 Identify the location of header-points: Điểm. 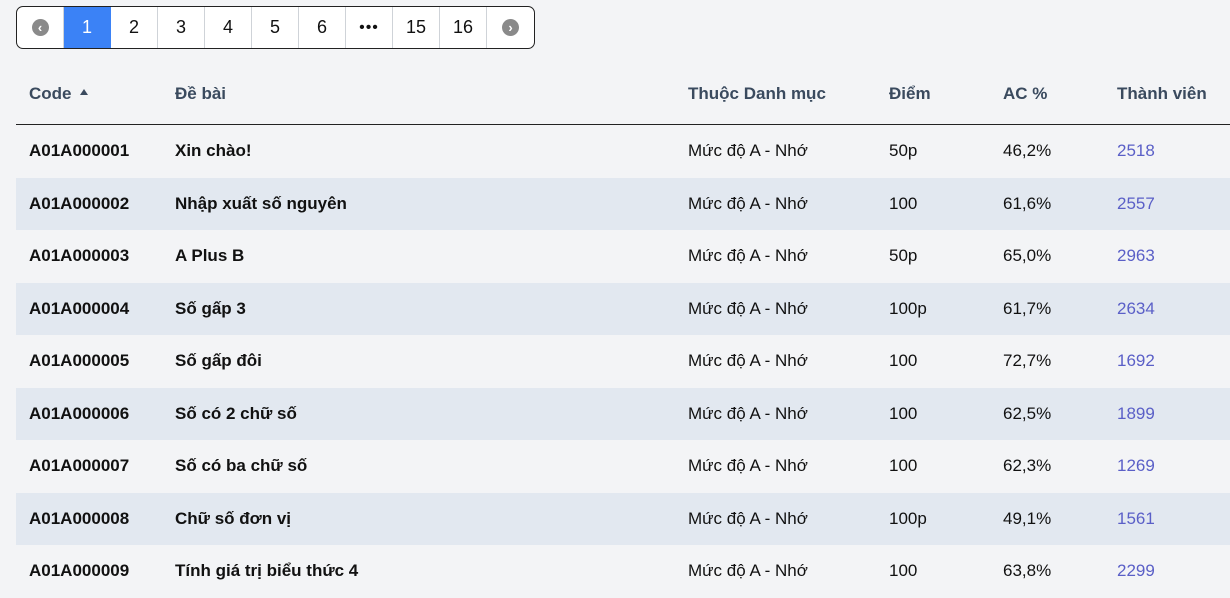
(946, 94).